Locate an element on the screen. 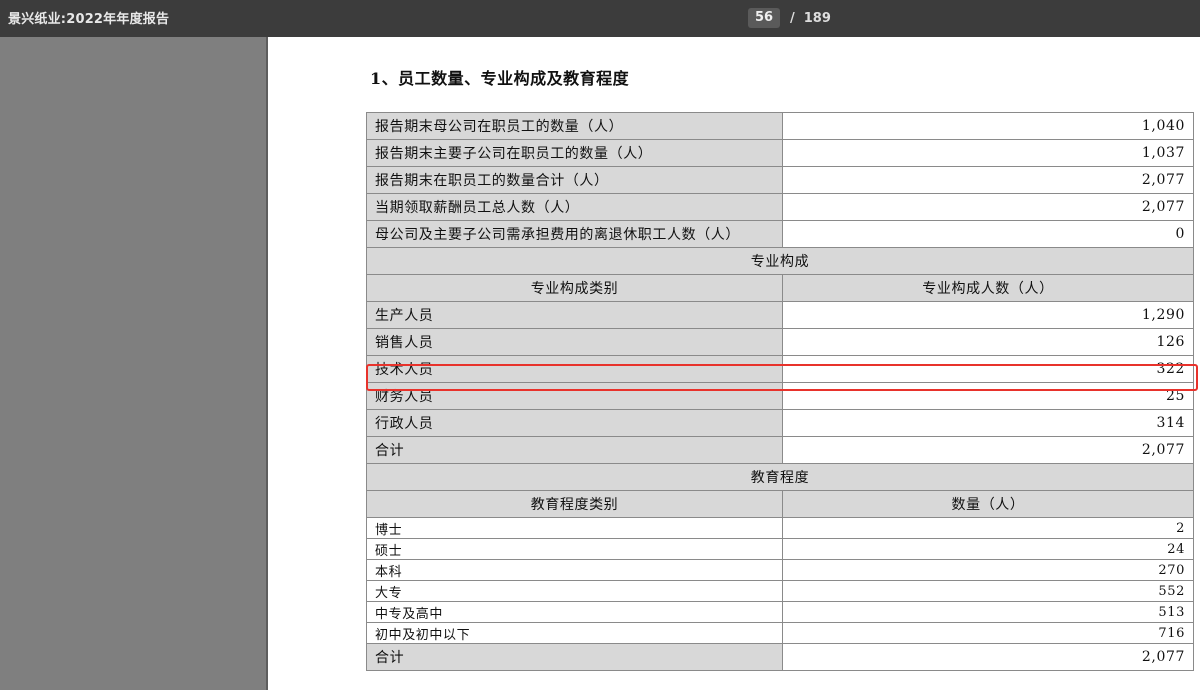 The image size is (1200, 690). section-title: 专业构成 is located at coordinates (780, 261).